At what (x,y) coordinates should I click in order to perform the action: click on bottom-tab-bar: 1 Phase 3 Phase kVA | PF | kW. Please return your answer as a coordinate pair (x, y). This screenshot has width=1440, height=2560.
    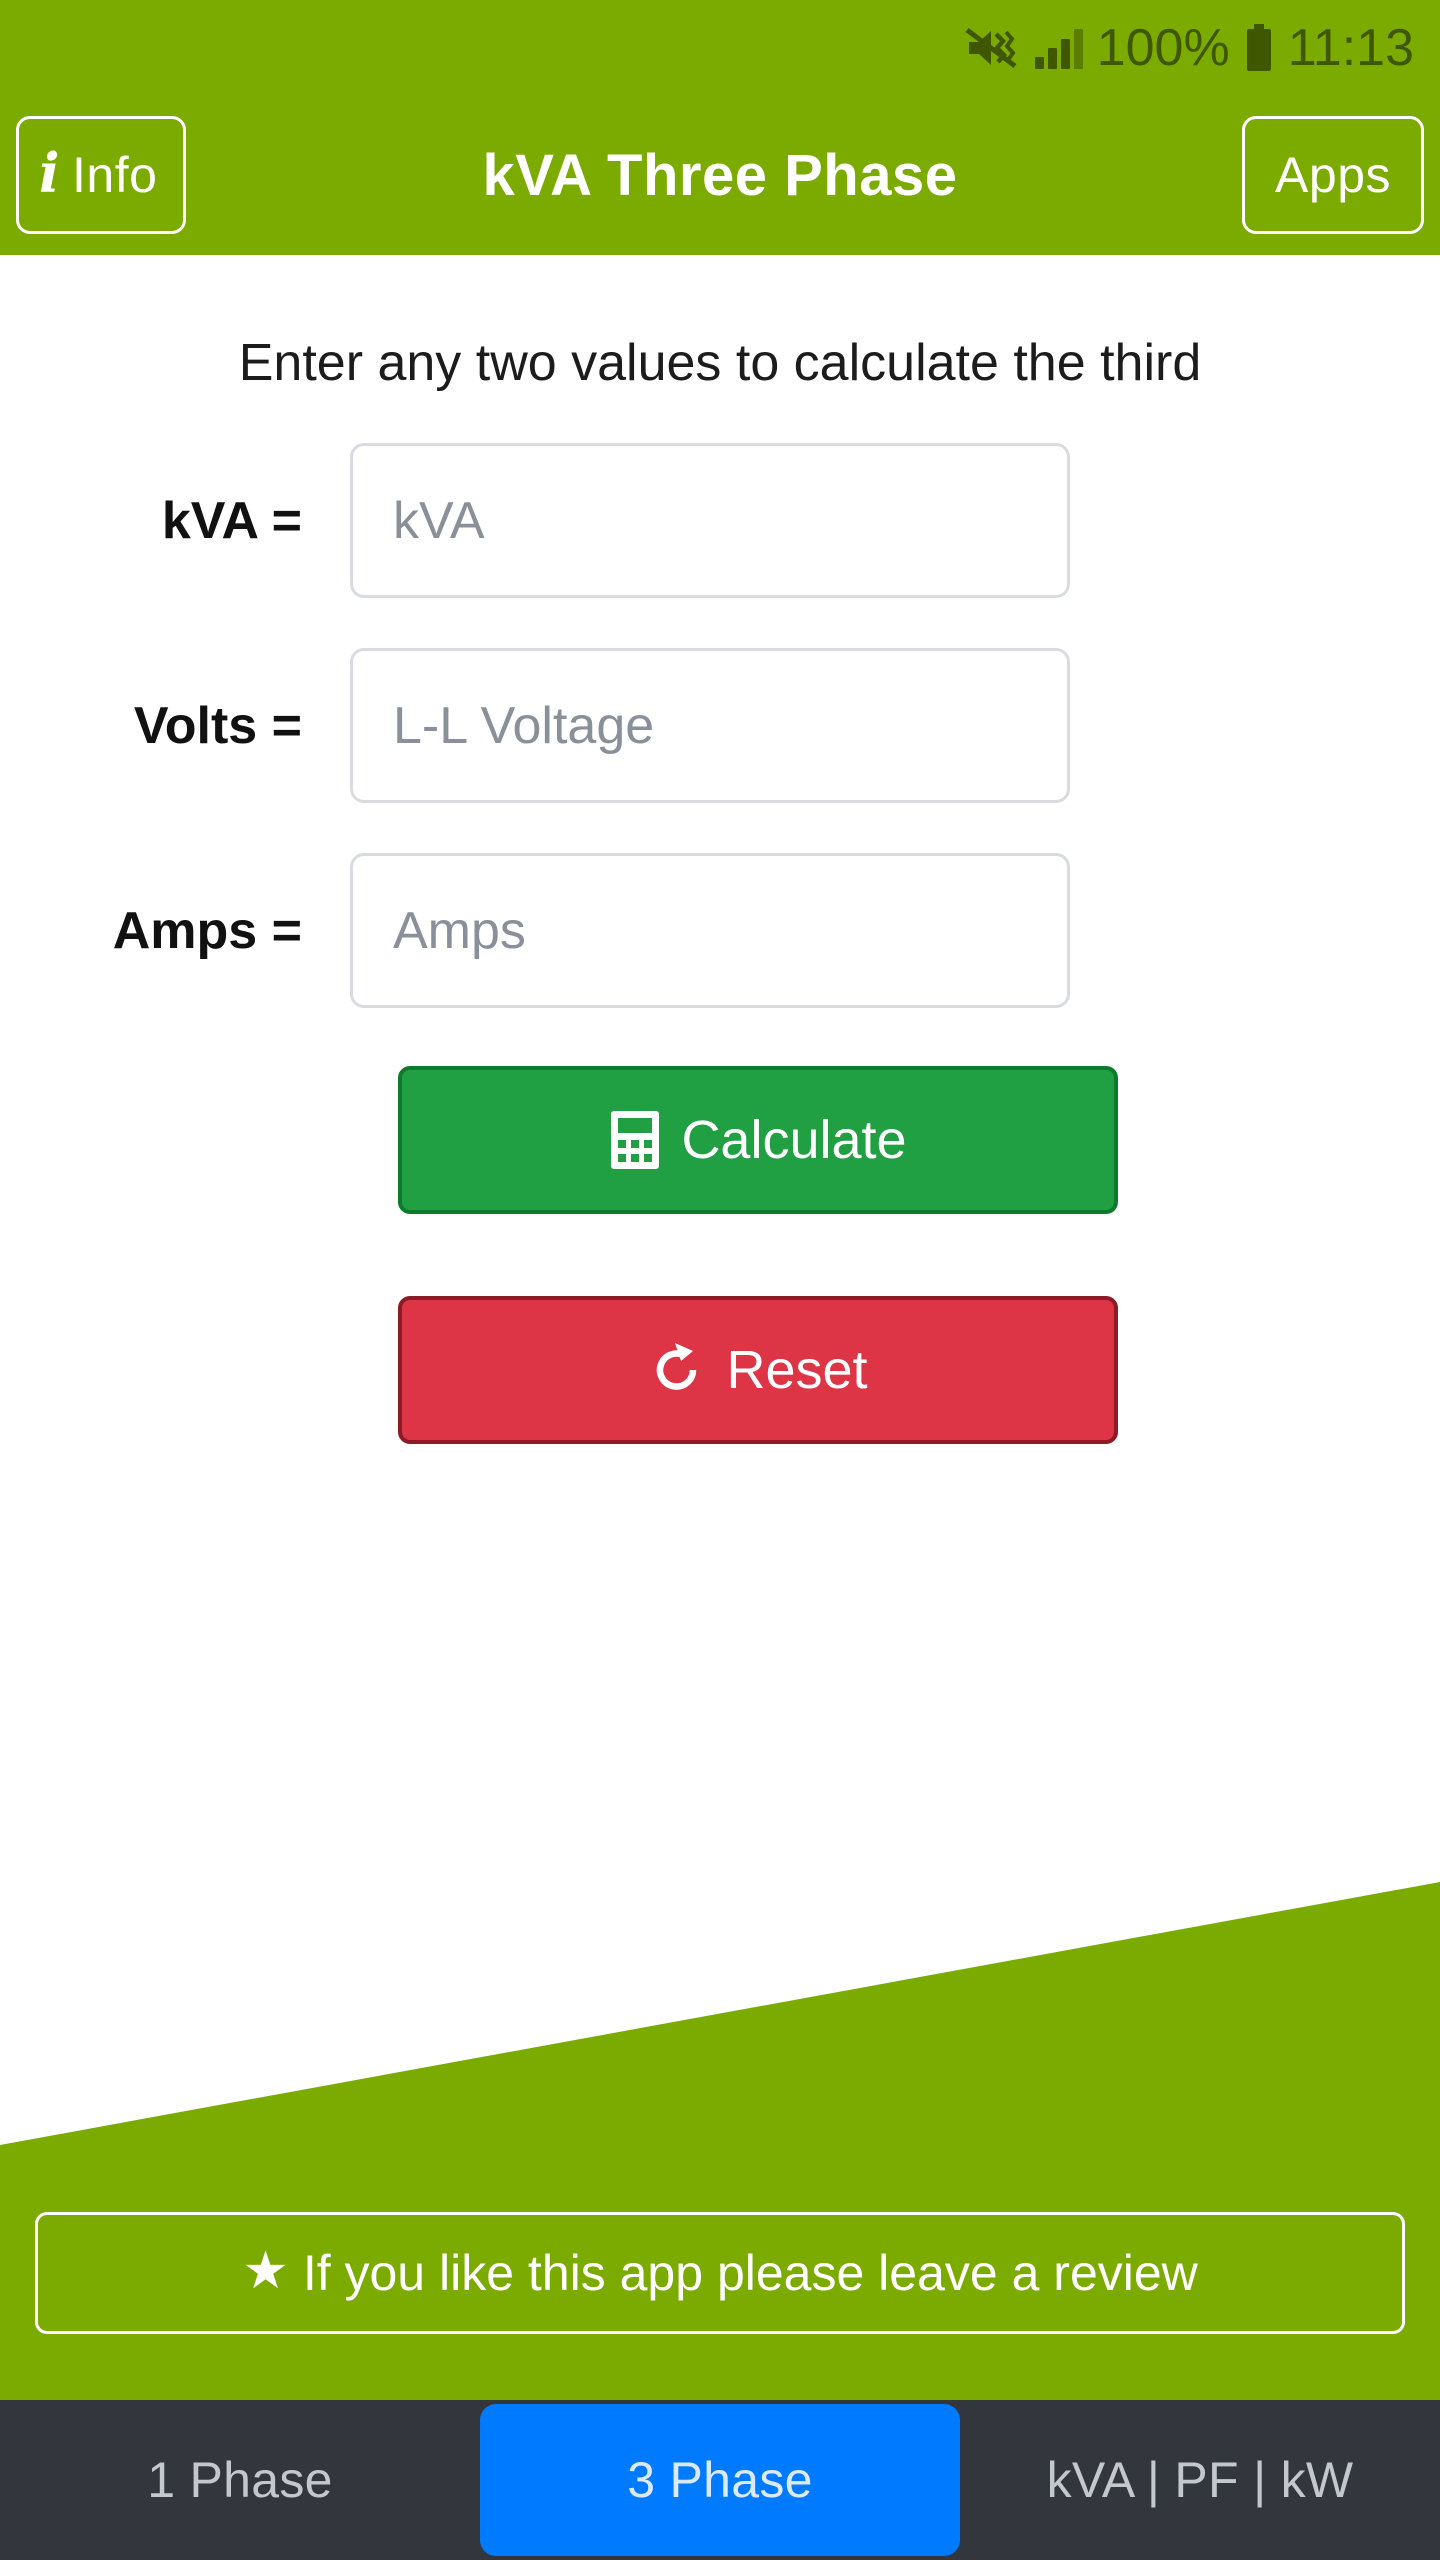
    Looking at the image, I should click on (720, 2480).